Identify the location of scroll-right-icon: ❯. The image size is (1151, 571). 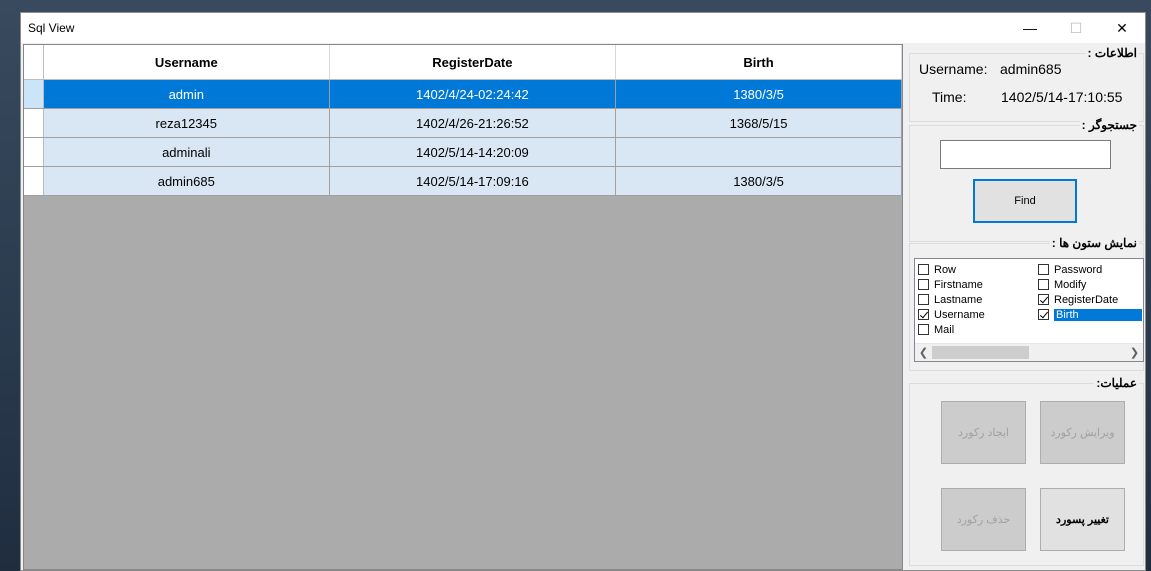
(1134, 352).